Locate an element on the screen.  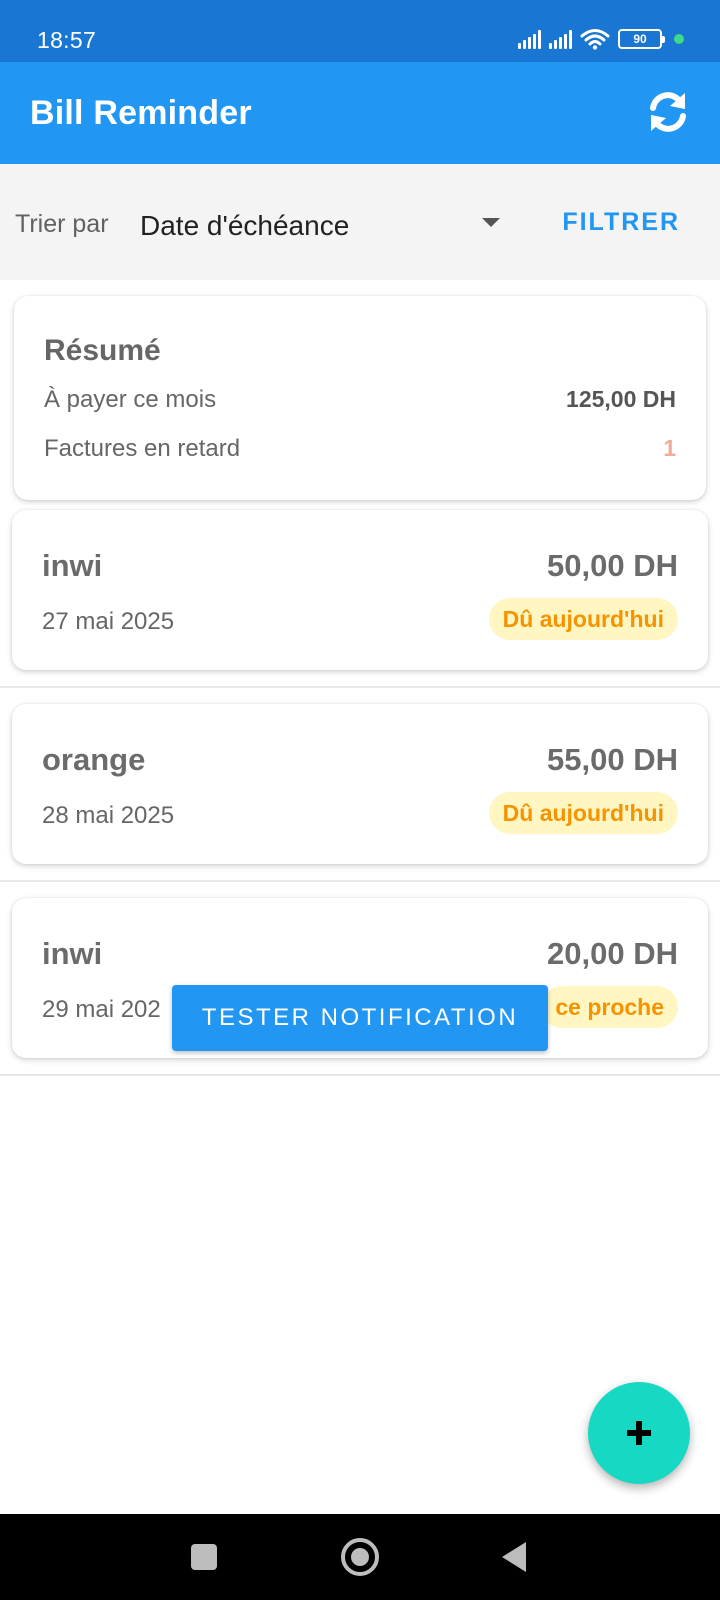
late-bills-label: Factures en retard is located at coordinates (142, 448).